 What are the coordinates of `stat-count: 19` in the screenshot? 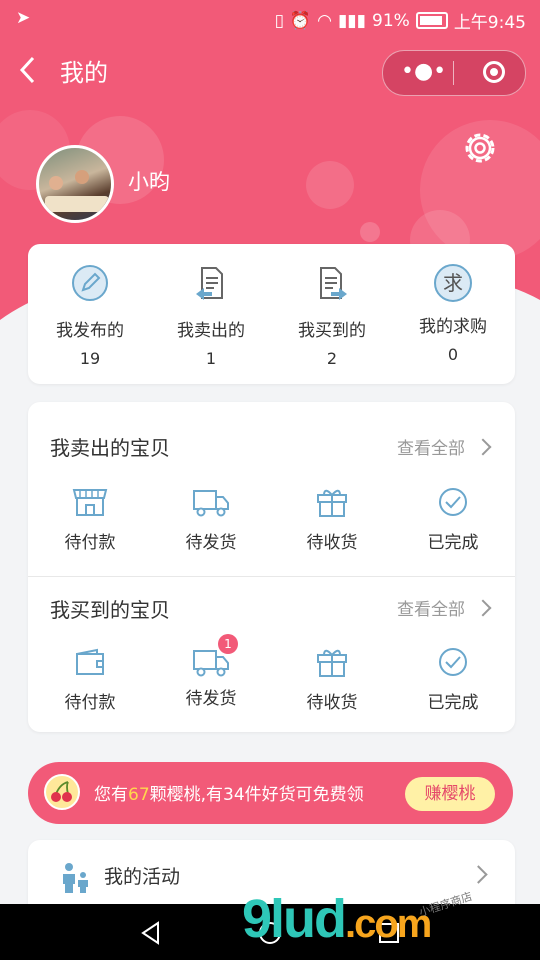 It's located at (90, 358).